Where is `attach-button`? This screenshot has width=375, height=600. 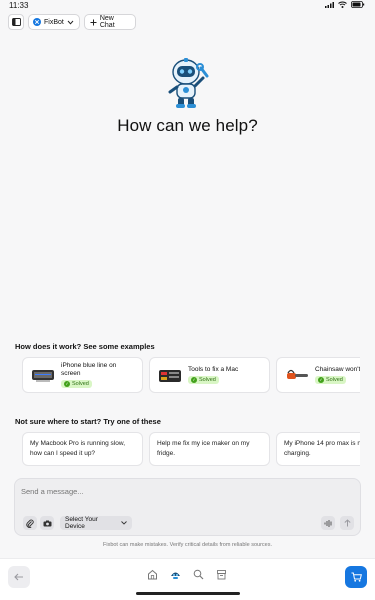 attach-button is located at coordinates (30, 523).